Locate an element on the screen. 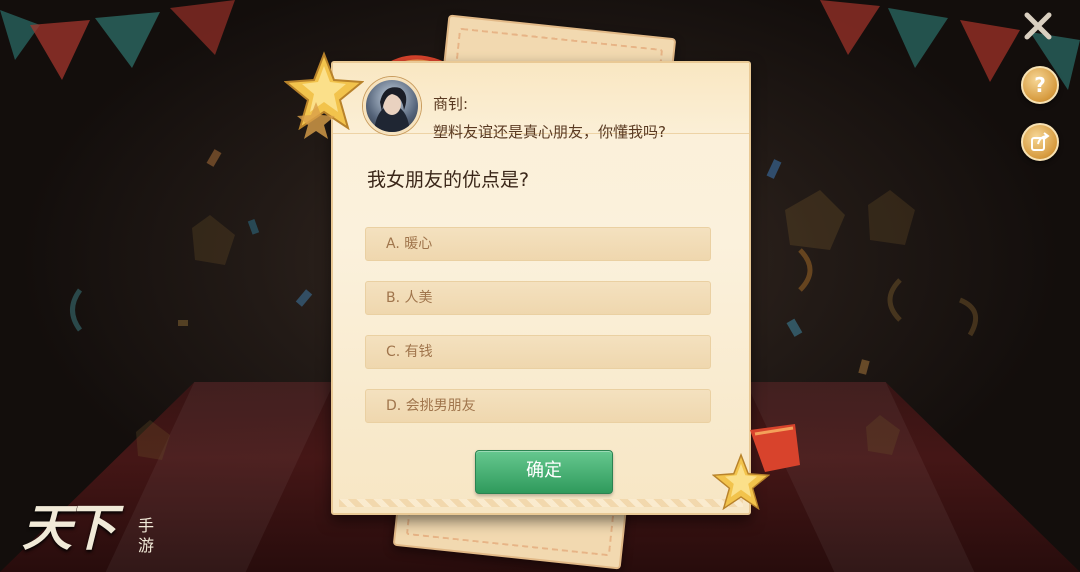 This screenshot has width=1080, height=572. option-b: B. 人美 is located at coordinates (538, 298).